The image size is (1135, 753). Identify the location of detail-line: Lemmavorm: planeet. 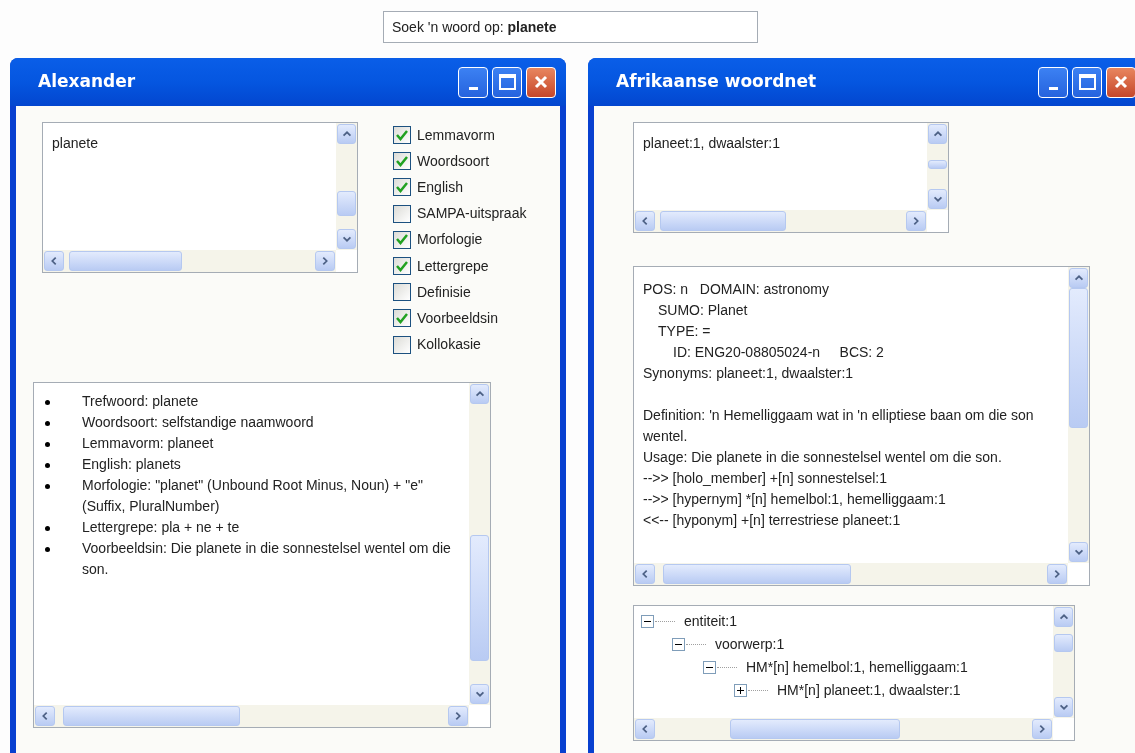
(148, 443).